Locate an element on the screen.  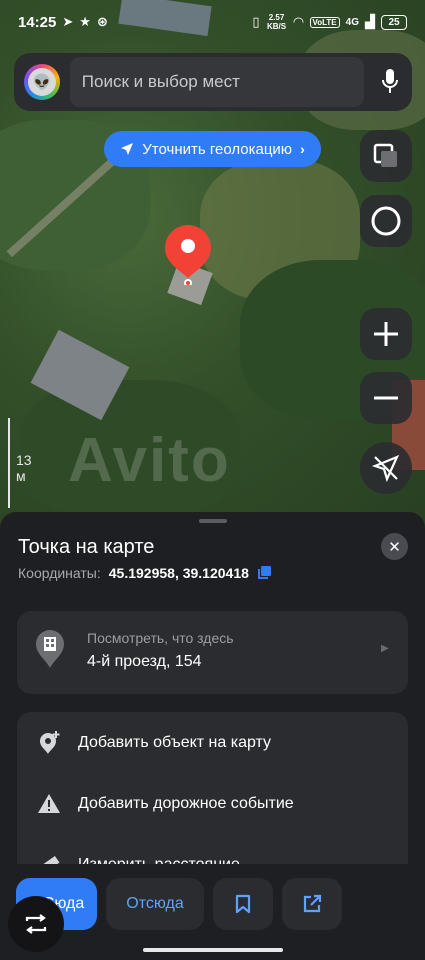
chevron-right-icon: › is located at coordinates (302, 149).